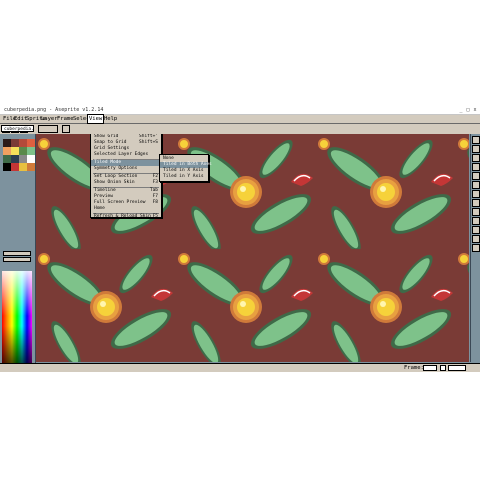 This screenshot has width=480, height=480. Describe the element at coordinates (430, 368) in the screenshot. I see `frame-input` at that location.